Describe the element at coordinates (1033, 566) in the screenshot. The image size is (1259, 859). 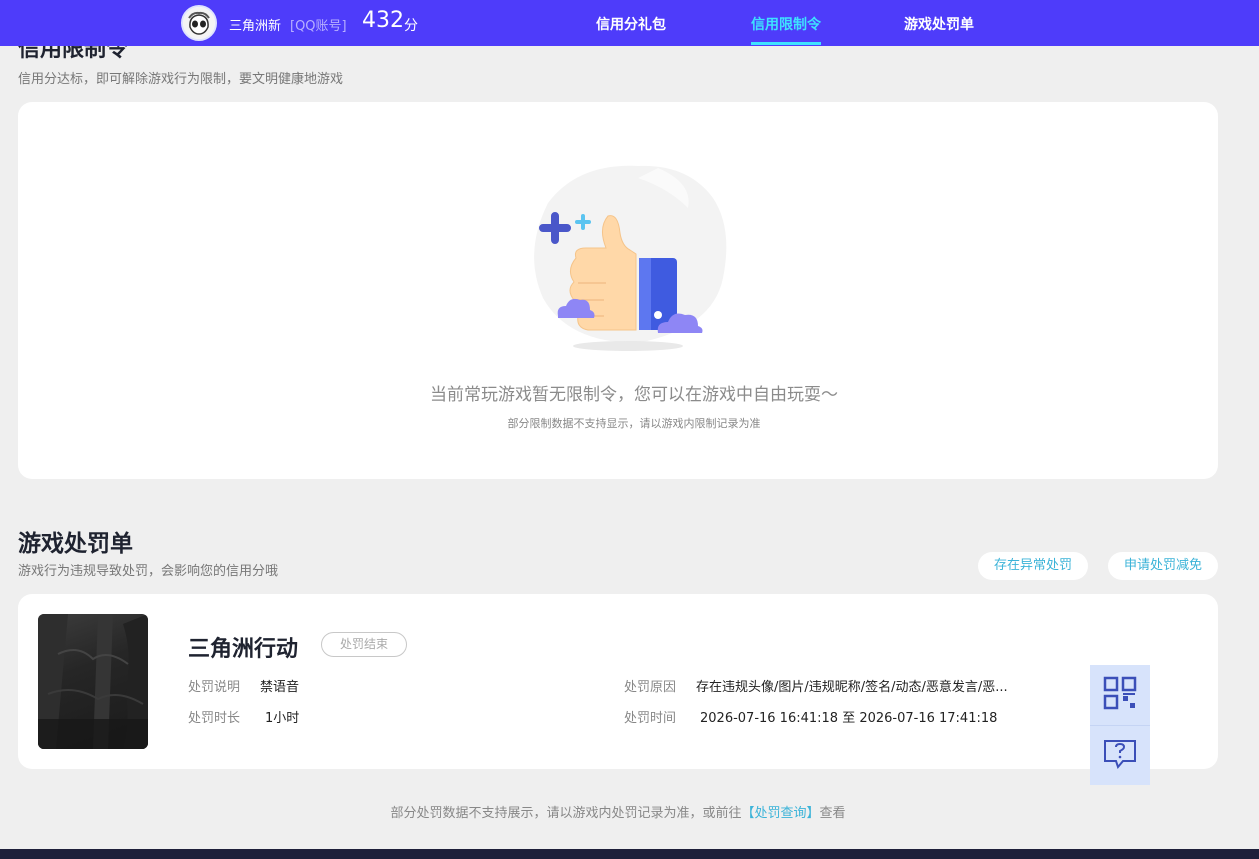
I see `abnormal-penalty-button: 存在异常处罚` at that location.